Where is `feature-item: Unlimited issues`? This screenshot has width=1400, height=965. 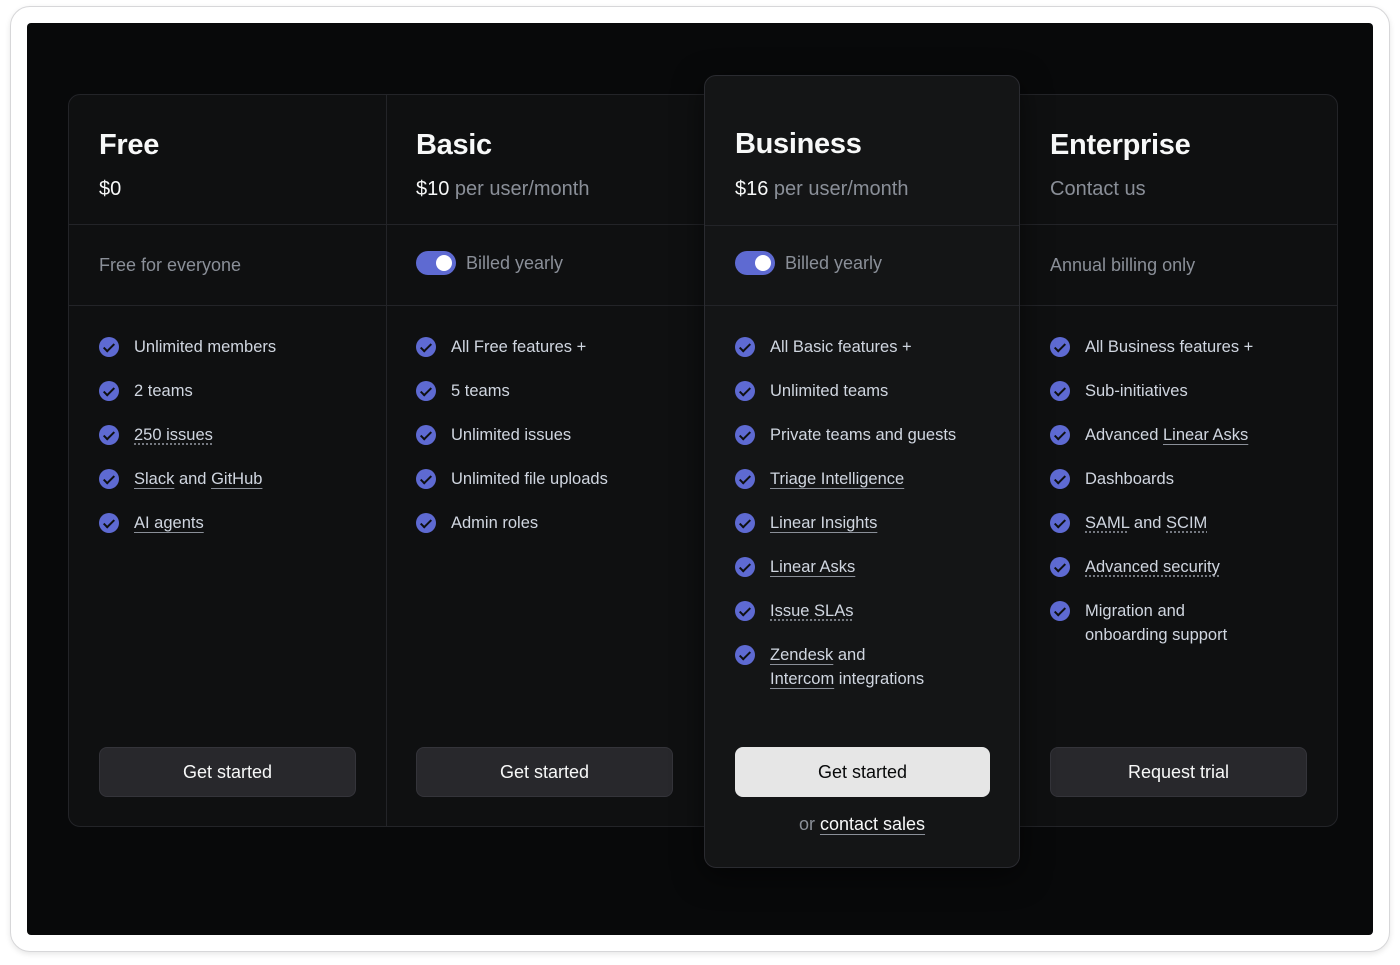
feature-item: Unlimited issues is located at coordinates (551, 435).